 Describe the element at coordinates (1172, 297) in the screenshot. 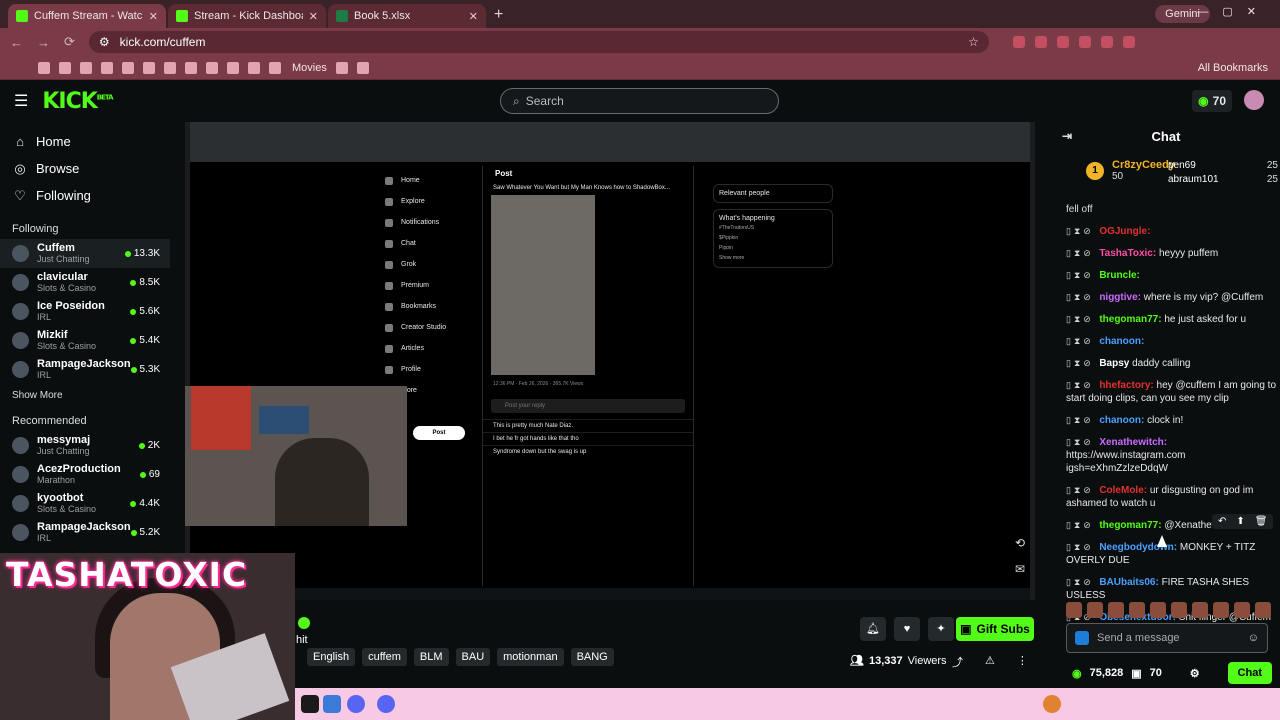

I see `chat-message: ▯⧗⊘ niggtive: where is my vip? @Cuffem` at that location.